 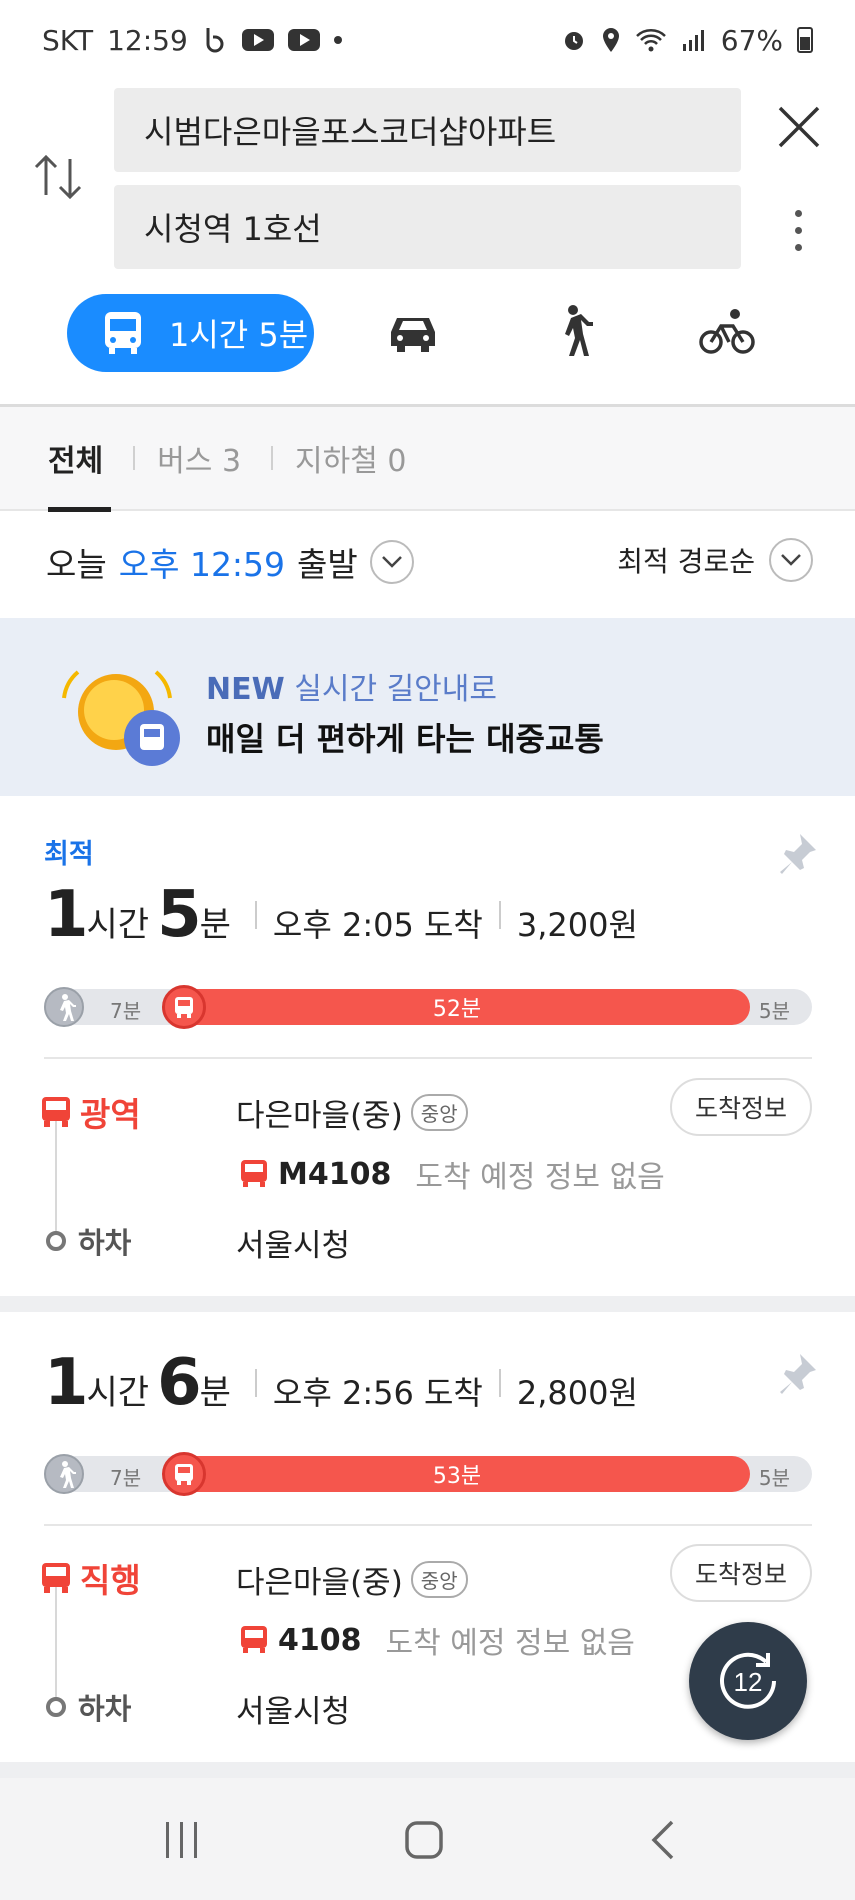 What do you see at coordinates (799, 127) in the screenshot?
I see `close-icon` at bounding box center [799, 127].